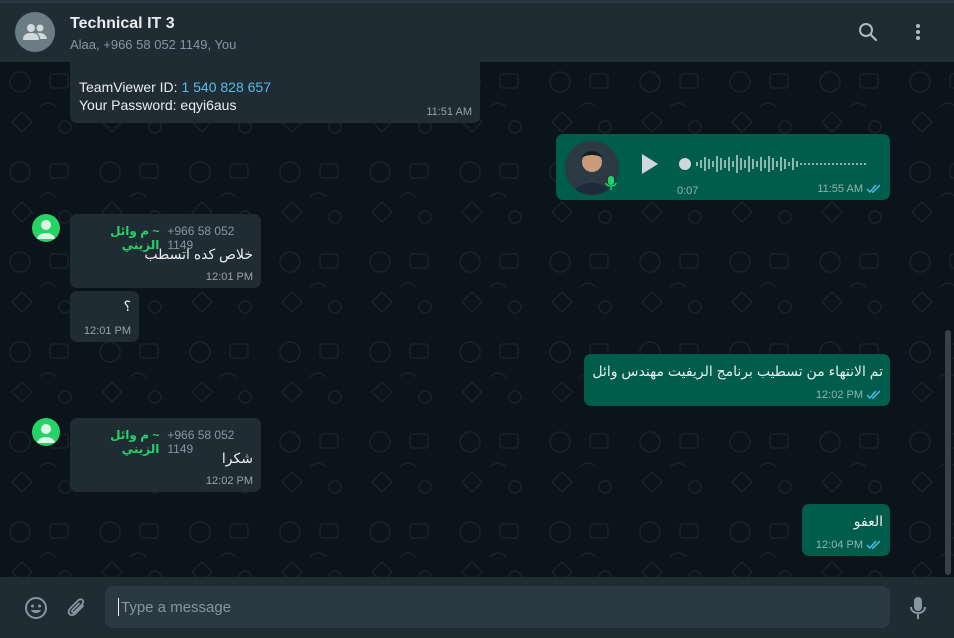 The image size is (954, 638). I want to click on message-time-text: 12:02 PM, so click(839, 395).